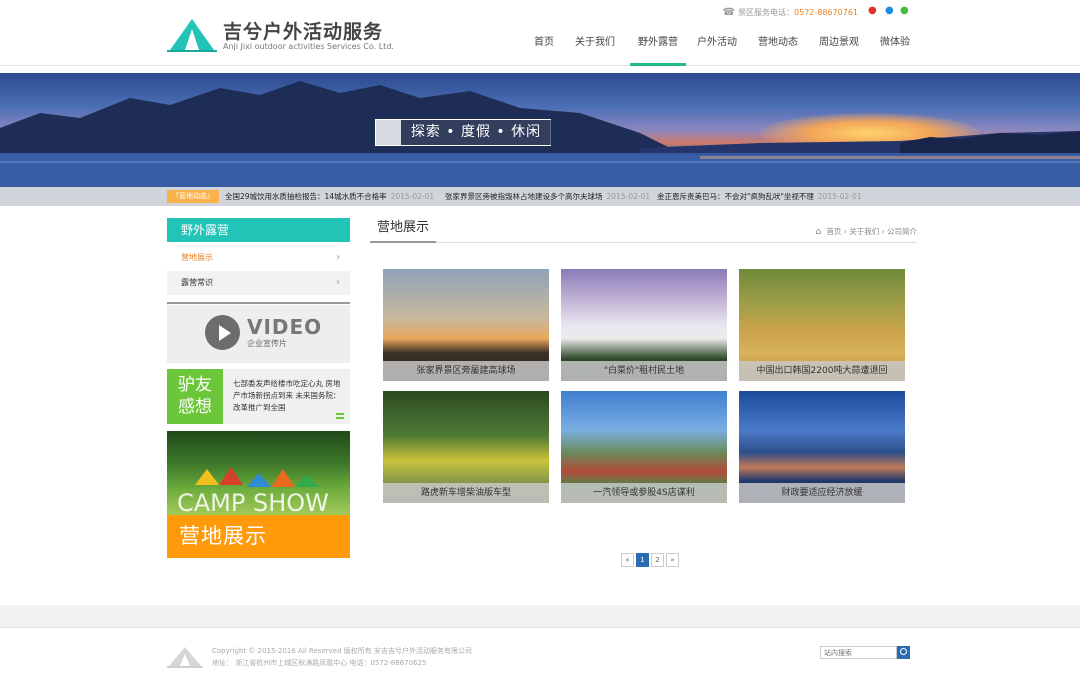 This screenshot has height=688, width=1080. I want to click on card-caption: 一汽领导或参股4S店谋利, so click(644, 493).